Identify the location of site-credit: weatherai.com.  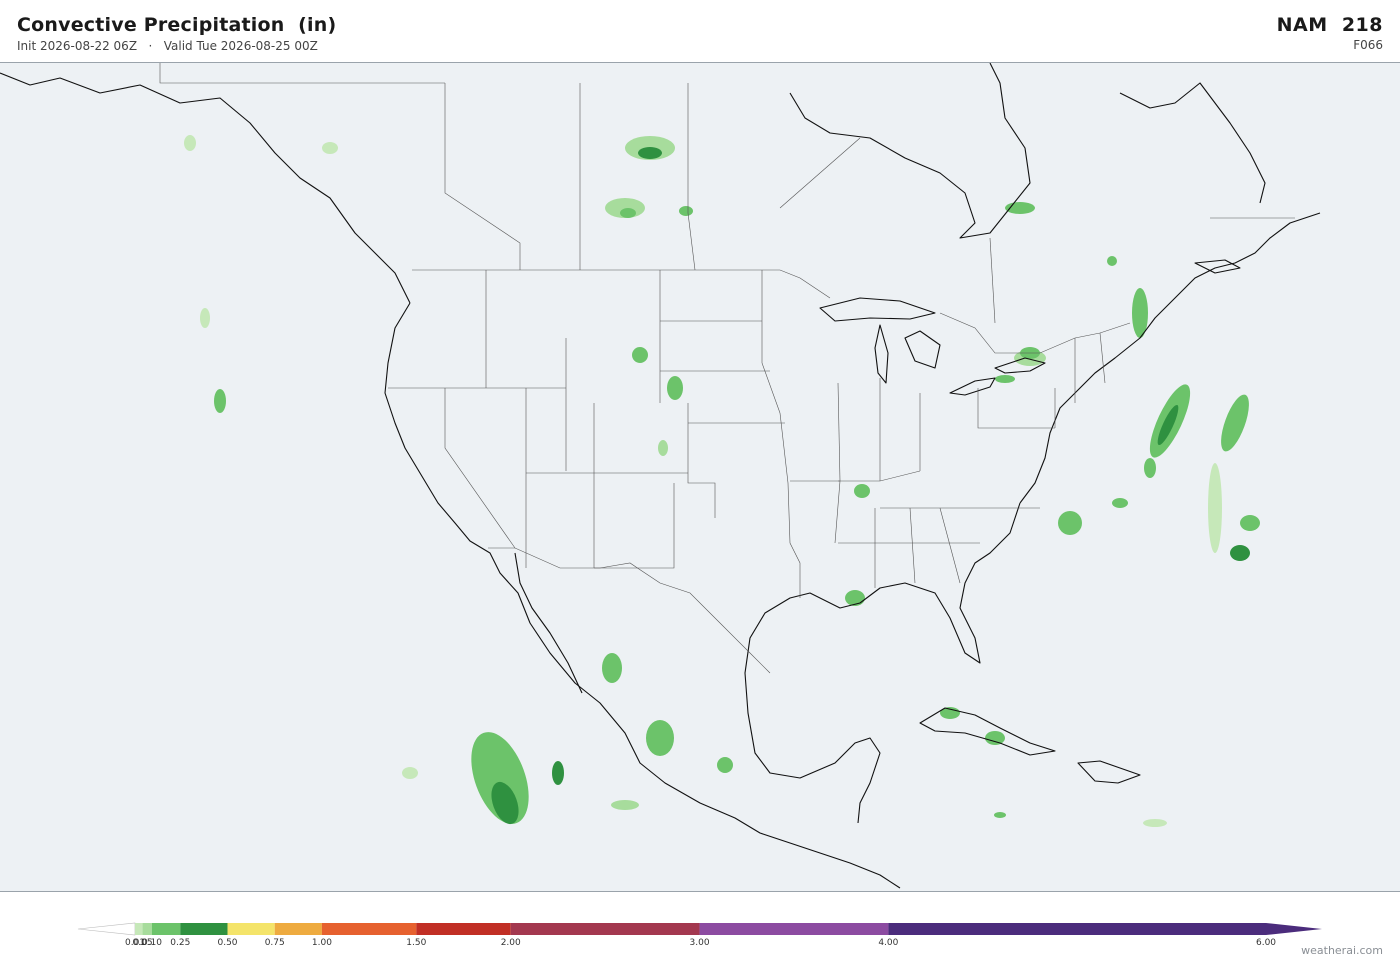
(1342, 950).